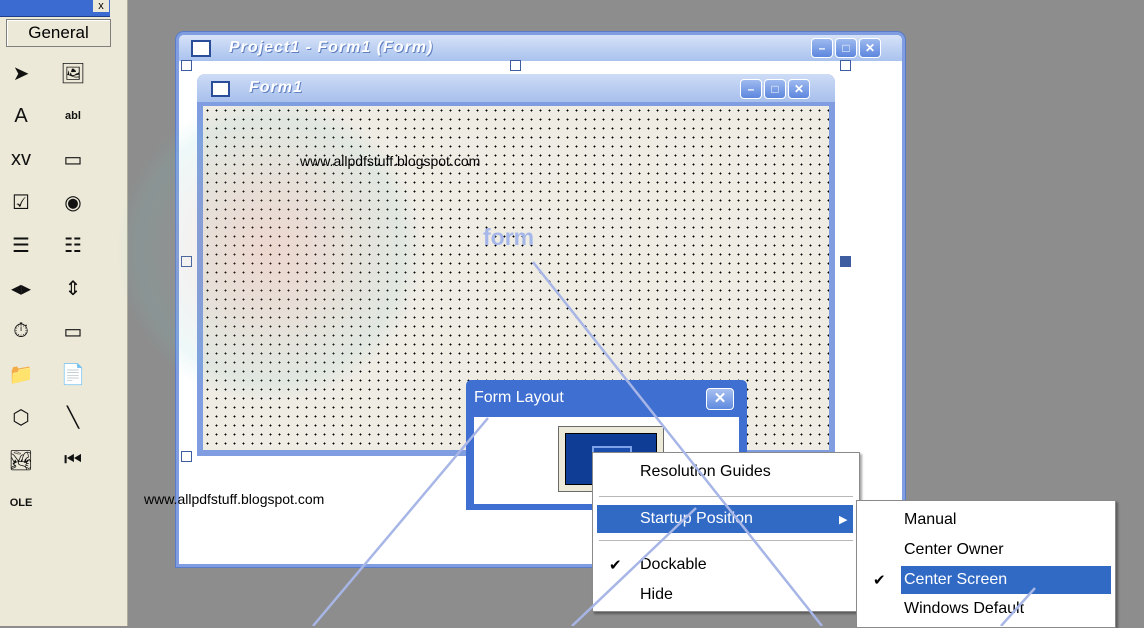 Image resolution: width=1144 pixels, height=628 pixels. I want to click on menu-item-label: Startup Position, so click(696, 518).